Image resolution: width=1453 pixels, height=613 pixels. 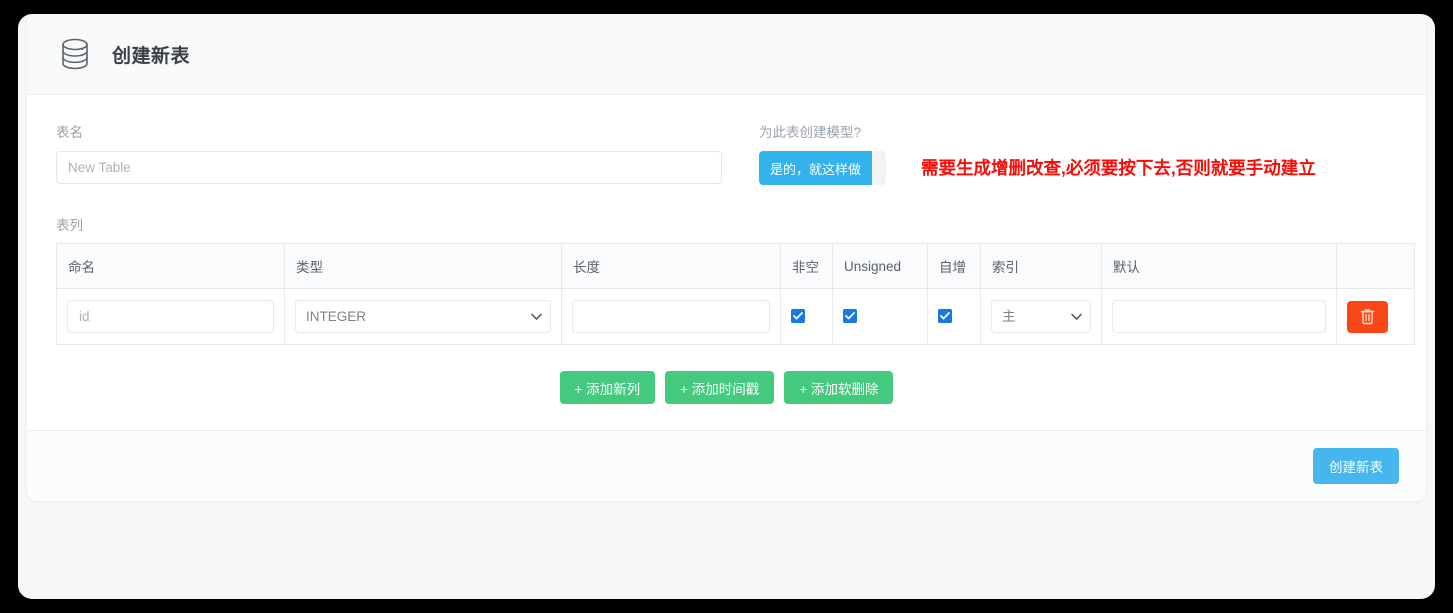 I want to click on columns-section-label: 表列, so click(x=69, y=225).